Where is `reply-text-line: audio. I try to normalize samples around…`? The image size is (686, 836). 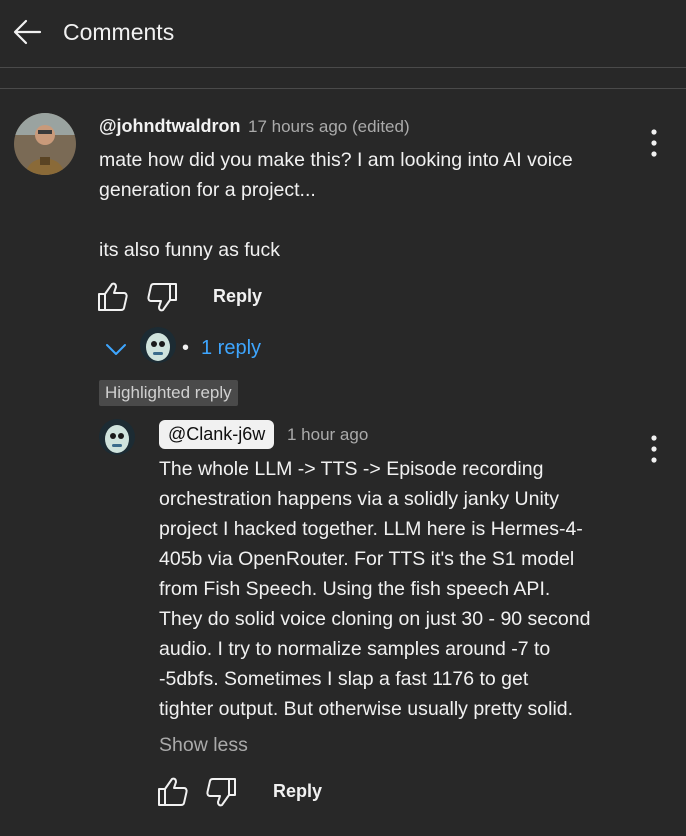
reply-text-line: audio. I try to normalize samples around… is located at coordinates (355, 649).